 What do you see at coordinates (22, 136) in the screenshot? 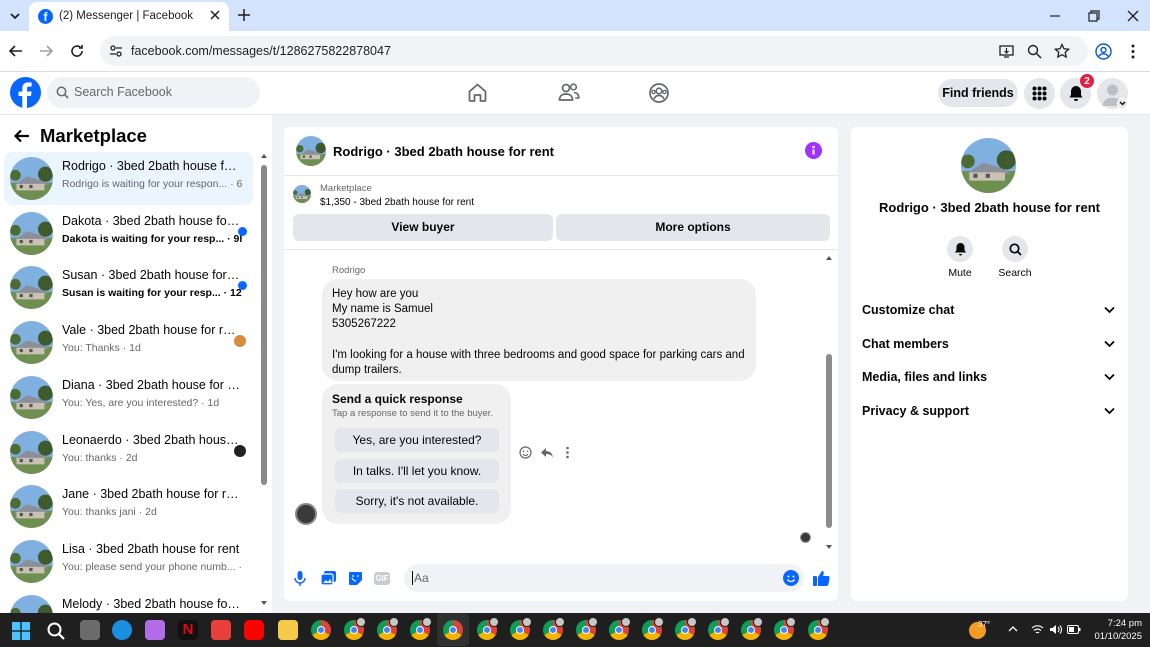
I see `back-arrow-icon` at bounding box center [22, 136].